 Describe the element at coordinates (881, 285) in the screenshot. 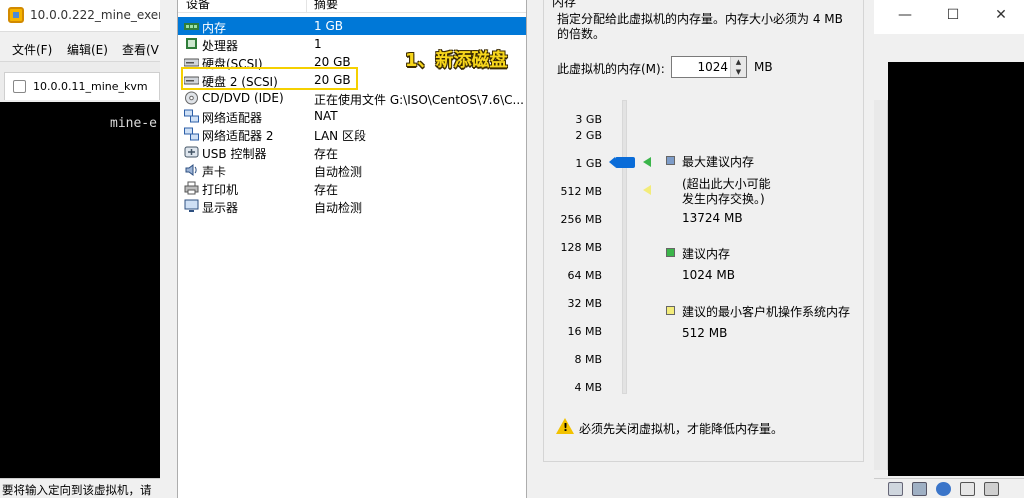

I see `scrollbar` at that location.